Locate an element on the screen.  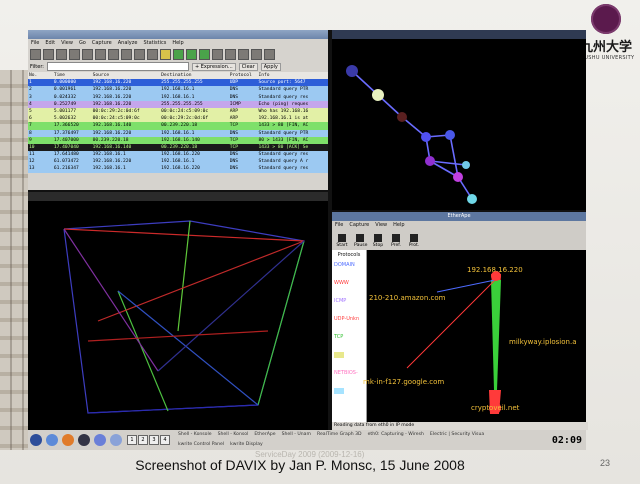
last-packet-icon is located at coordinates (230, 54).